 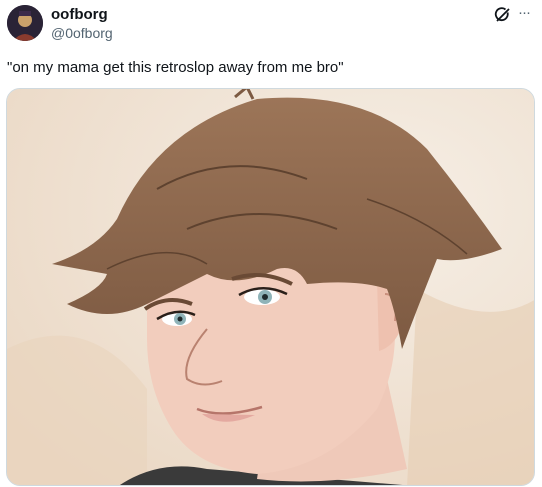 What do you see at coordinates (79, 15) in the screenshot?
I see `display-name: oofborg` at bounding box center [79, 15].